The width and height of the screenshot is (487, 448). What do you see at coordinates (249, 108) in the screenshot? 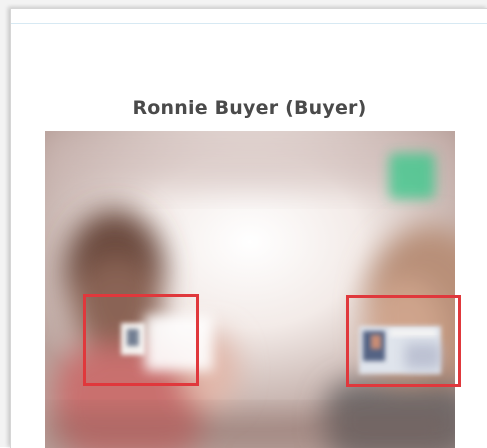
I see `participant-name-label: Ronnie Buyer (Buyer)` at bounding box center [249, 108].